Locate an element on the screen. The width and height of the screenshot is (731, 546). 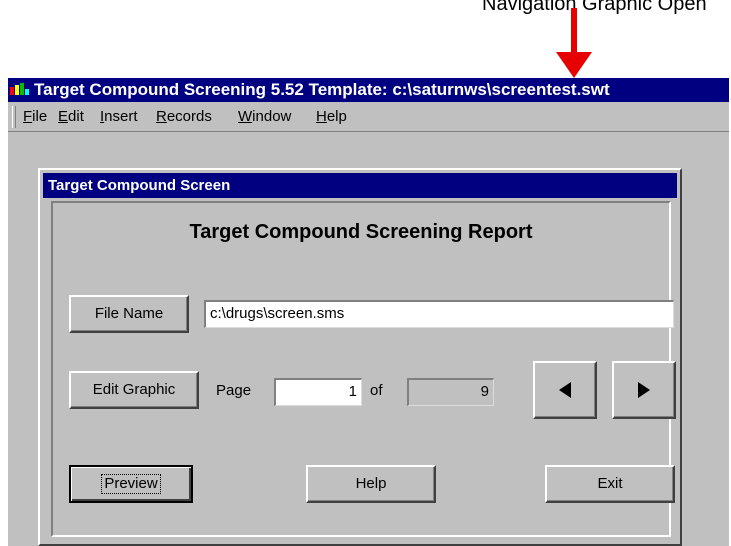
next-page-button is located at coordinates (644, 390).